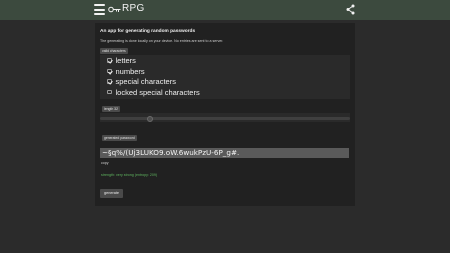 This screenshot has width=450, height=253. I want to click on option-label: locked special characters, so click(157, 92).